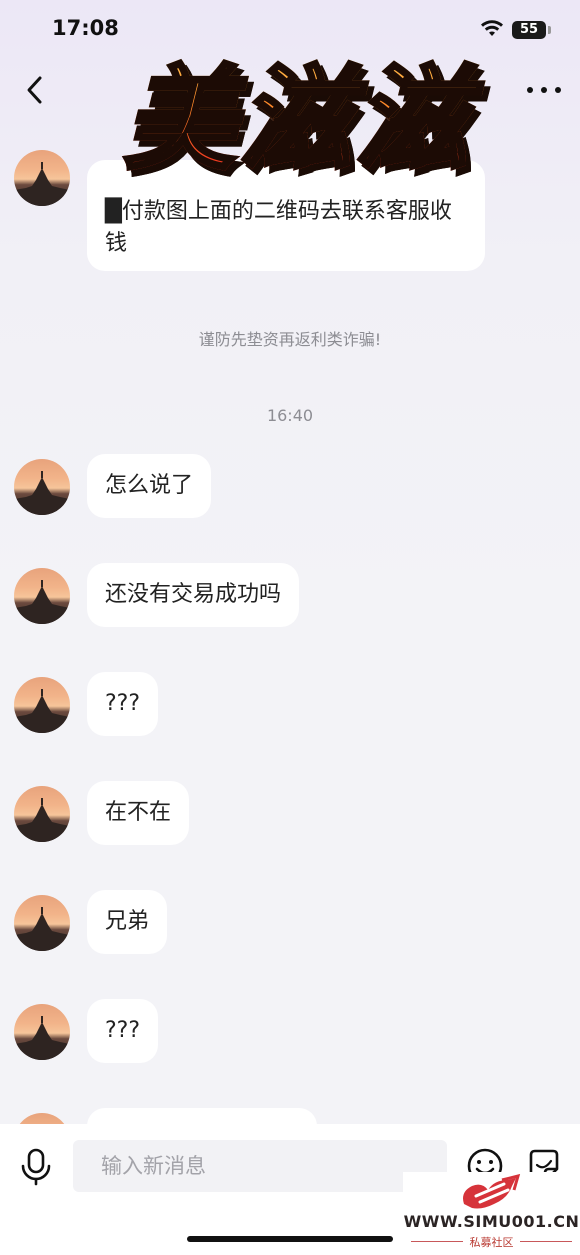 This screenshot has width=580, height=1255. I want to click on message-text: 怎么说了, so click(149, 485).